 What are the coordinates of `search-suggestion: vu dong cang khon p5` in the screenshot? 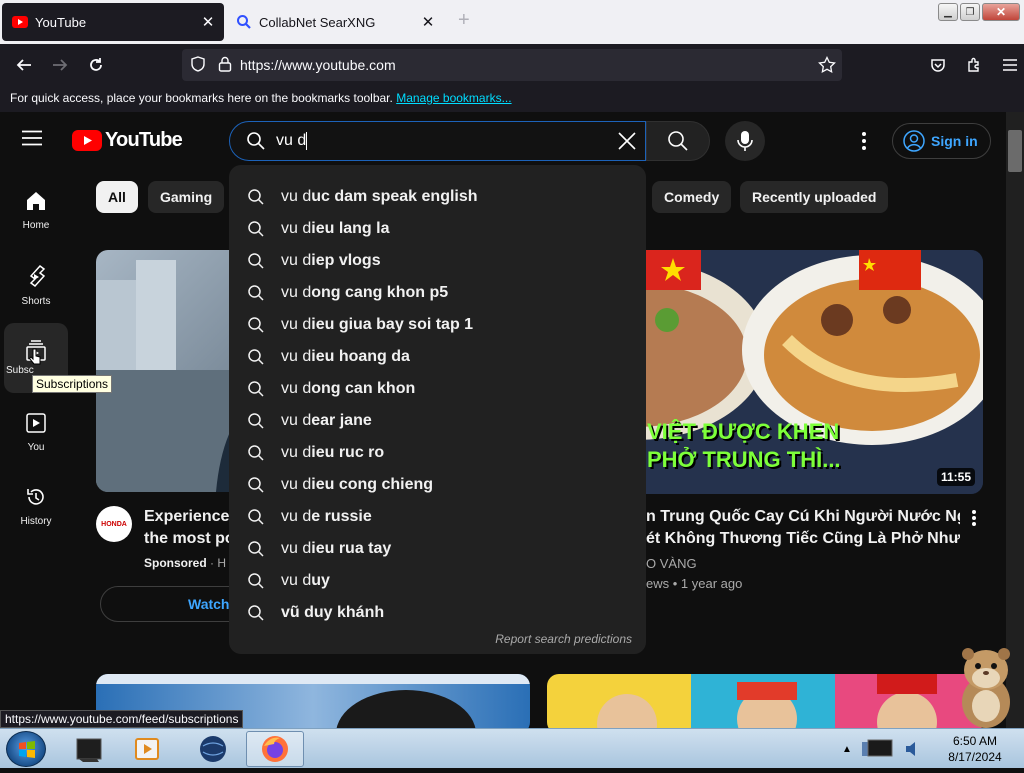 It's located at (437, 293).